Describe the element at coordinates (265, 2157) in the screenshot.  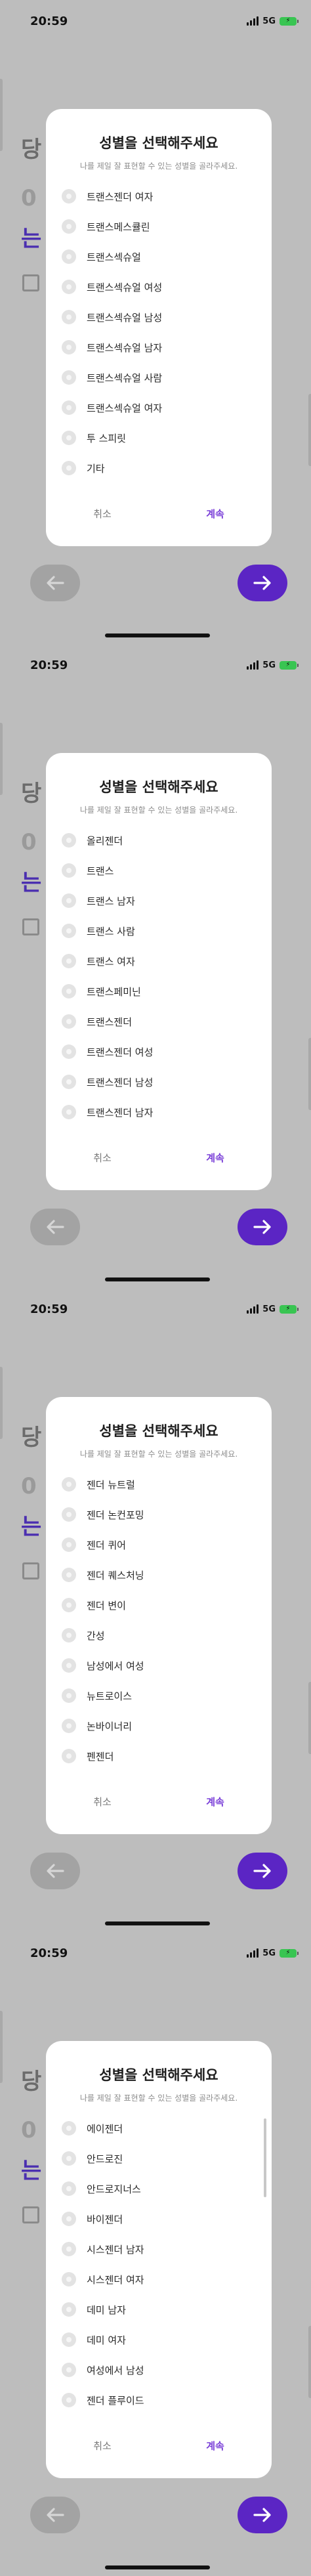
I see `modal-scrollbar` at that location.